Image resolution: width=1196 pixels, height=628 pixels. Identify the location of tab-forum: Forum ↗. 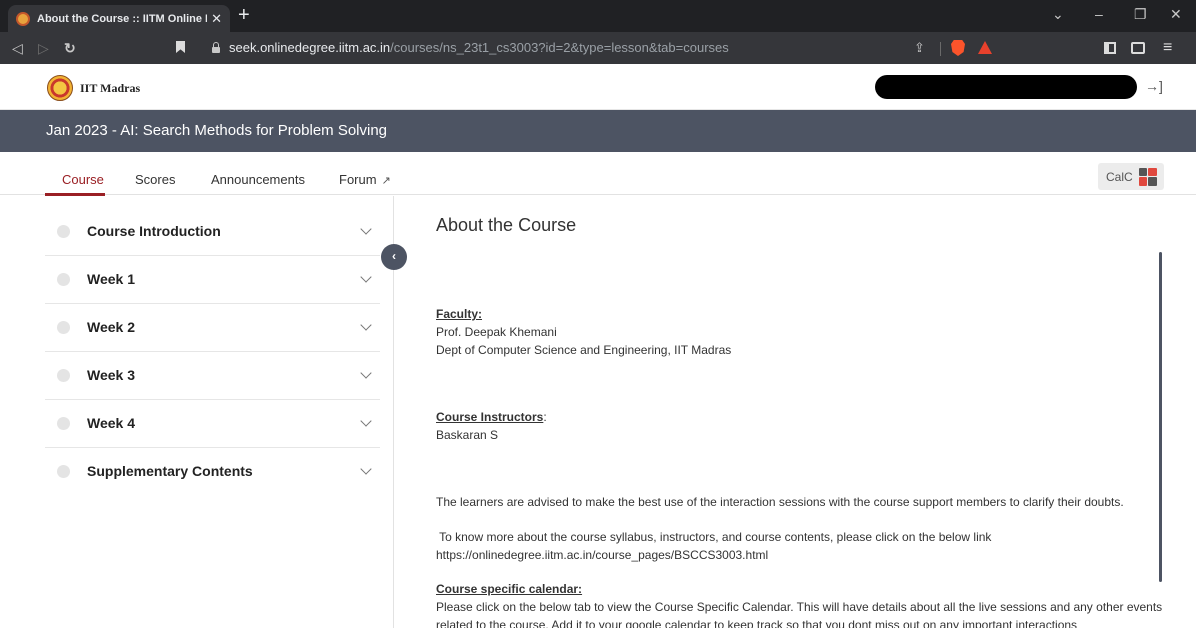
(365, 179).